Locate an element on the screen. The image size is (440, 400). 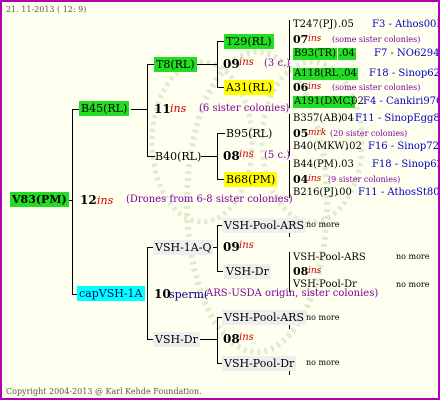
g4-7-note: (20 sister colonies) is located at coordinates (369, 133).